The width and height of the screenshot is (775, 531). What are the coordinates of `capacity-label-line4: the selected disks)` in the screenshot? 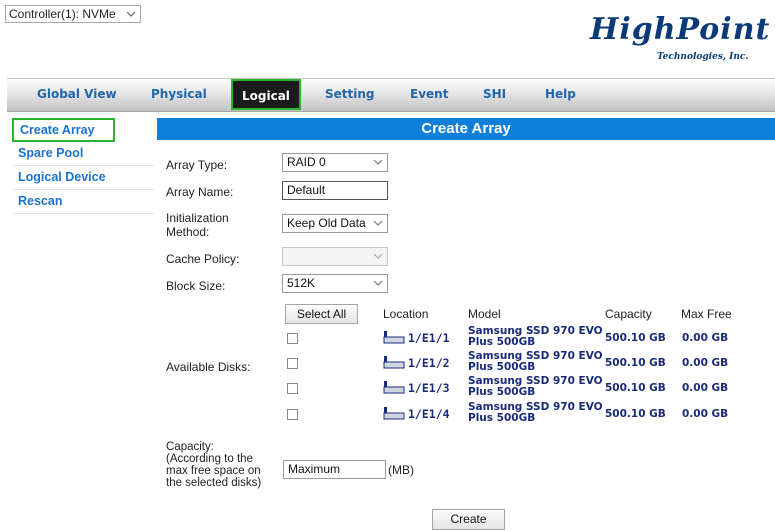 It's located at (214, 483).